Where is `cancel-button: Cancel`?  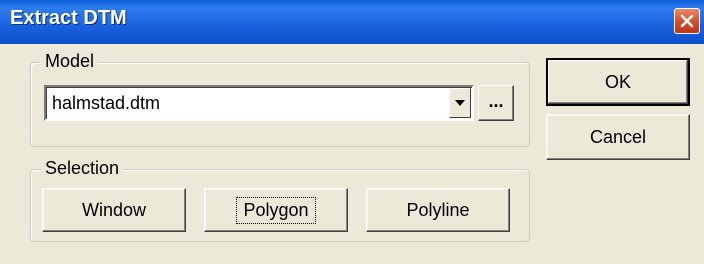 cancel-button: Cancel is located at coordinates (618, 137).